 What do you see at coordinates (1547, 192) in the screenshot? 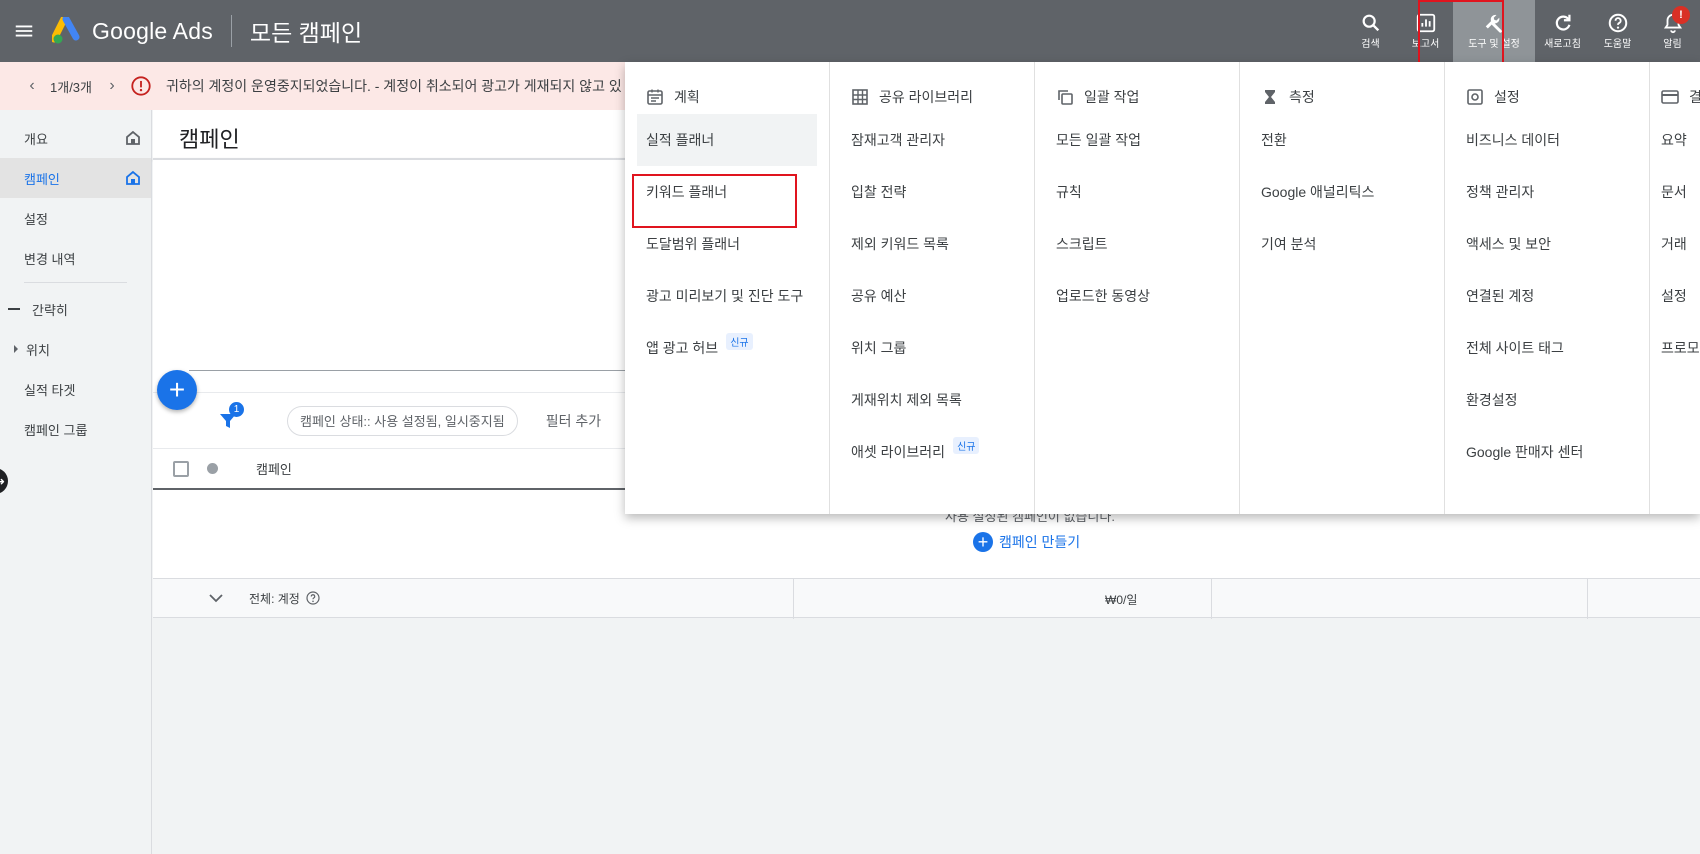
I see `menu-item-policy-manager: 정책 관리자` at bounding box center [1547, 192].